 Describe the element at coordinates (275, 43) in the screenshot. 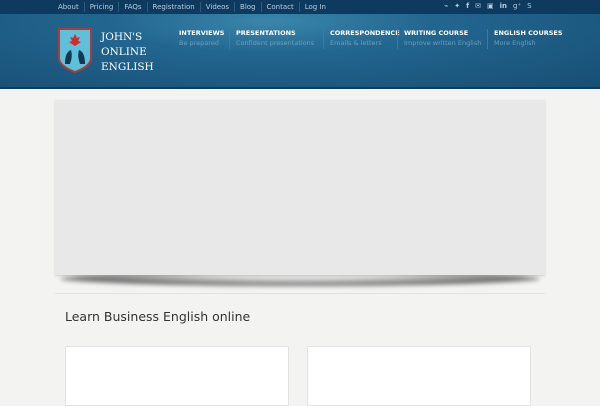

I see `nav-subtitle: Confident presentations` at that location.